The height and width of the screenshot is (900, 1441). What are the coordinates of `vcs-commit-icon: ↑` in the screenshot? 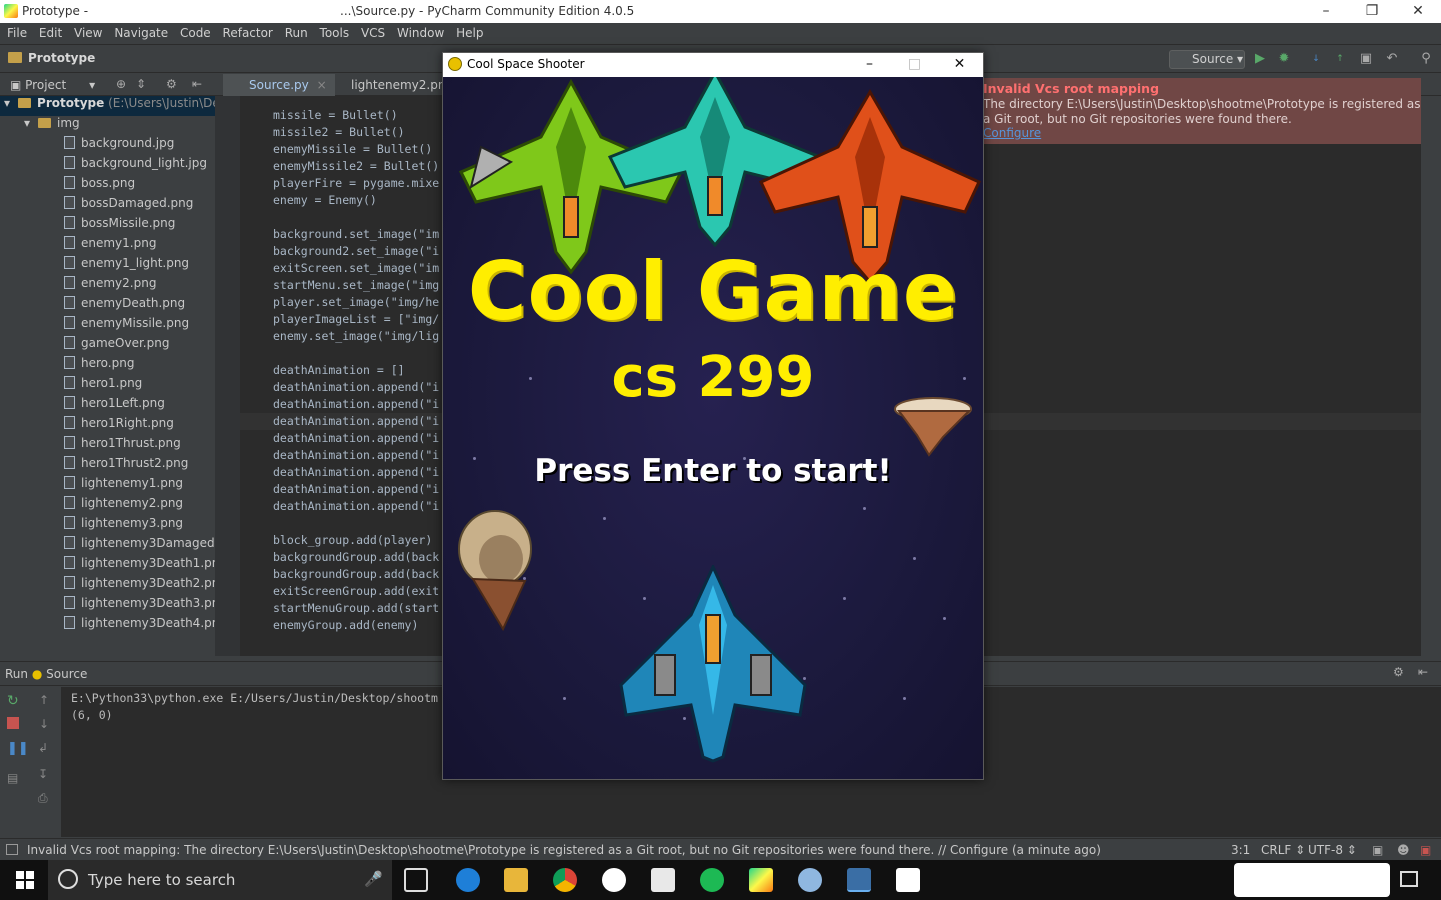 It's located at (1340, 59).